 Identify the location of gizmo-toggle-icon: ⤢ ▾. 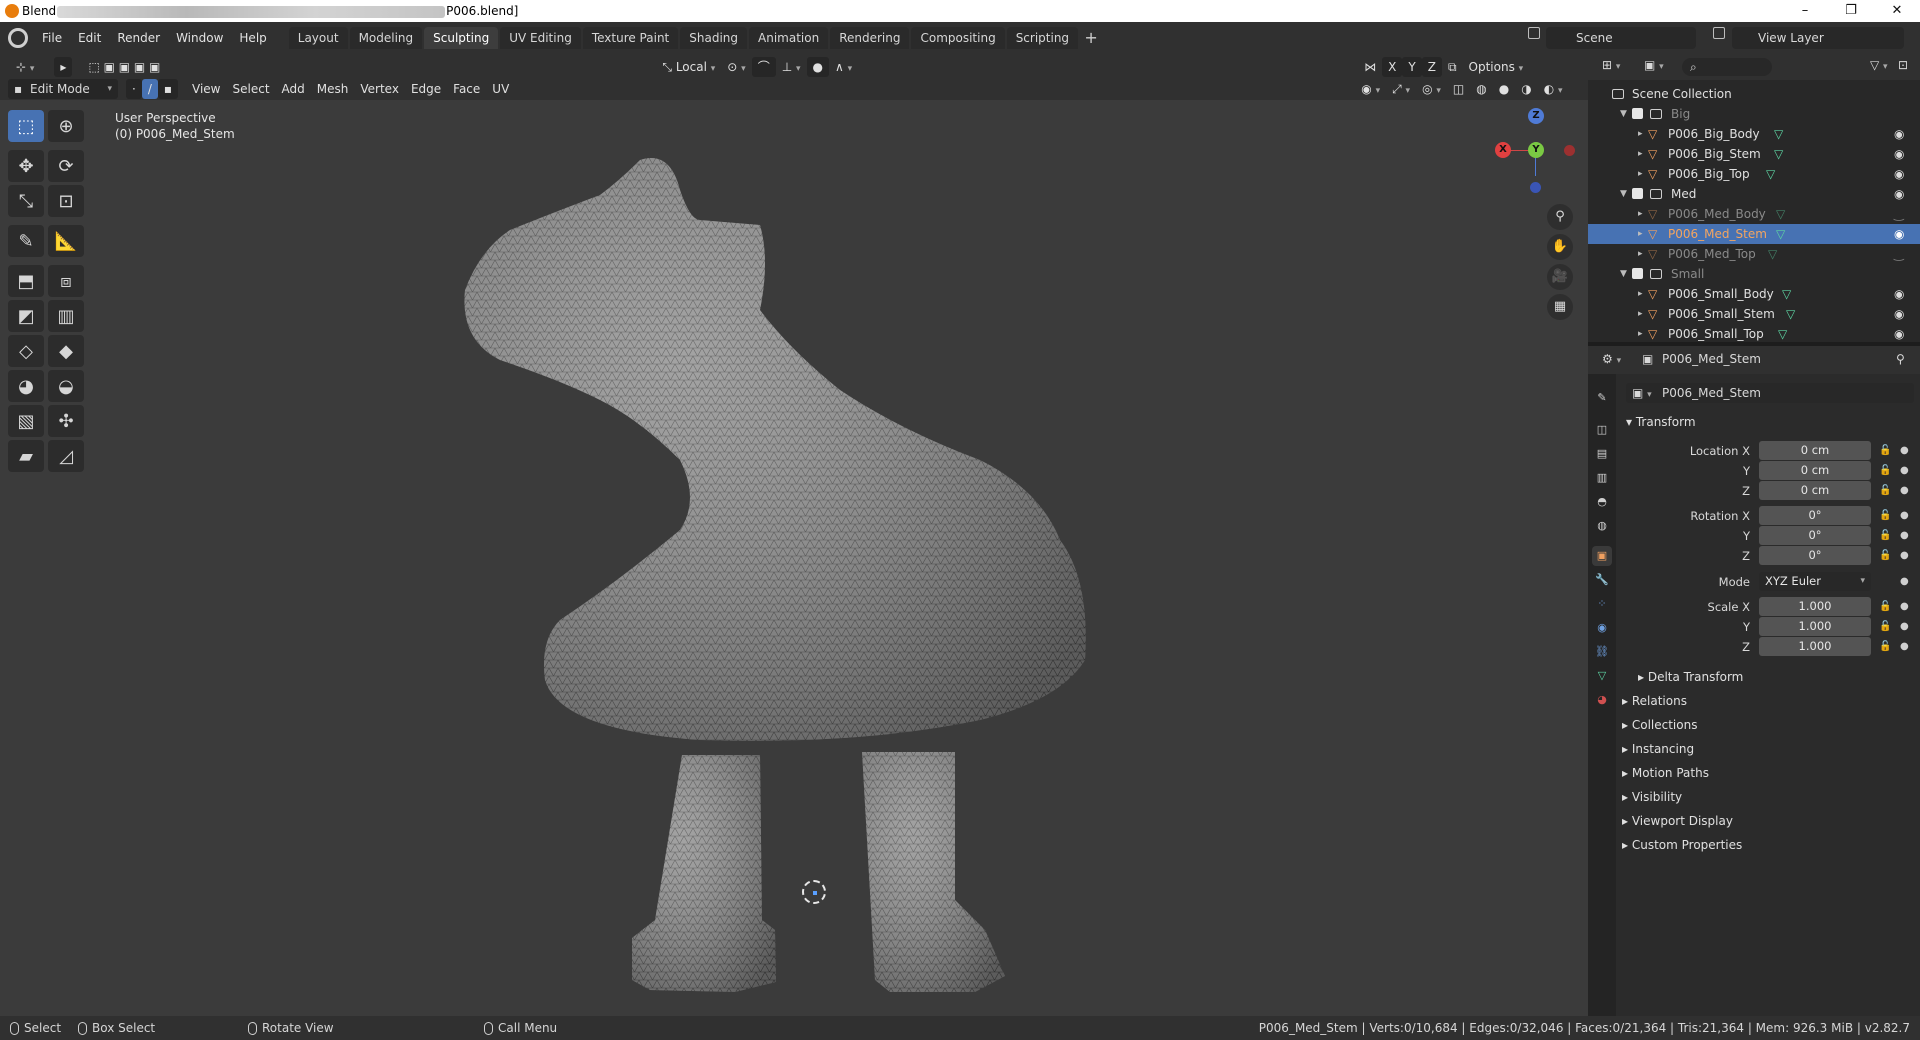
(1401, 89).